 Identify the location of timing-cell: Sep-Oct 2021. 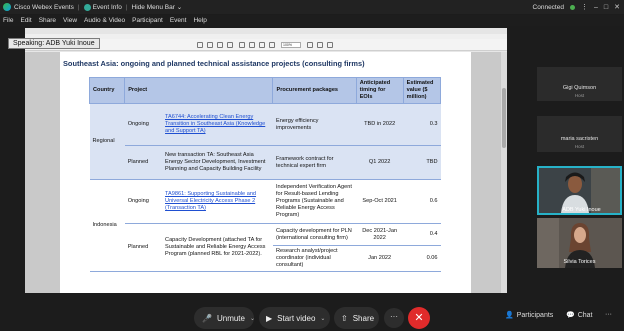
(380, 201).